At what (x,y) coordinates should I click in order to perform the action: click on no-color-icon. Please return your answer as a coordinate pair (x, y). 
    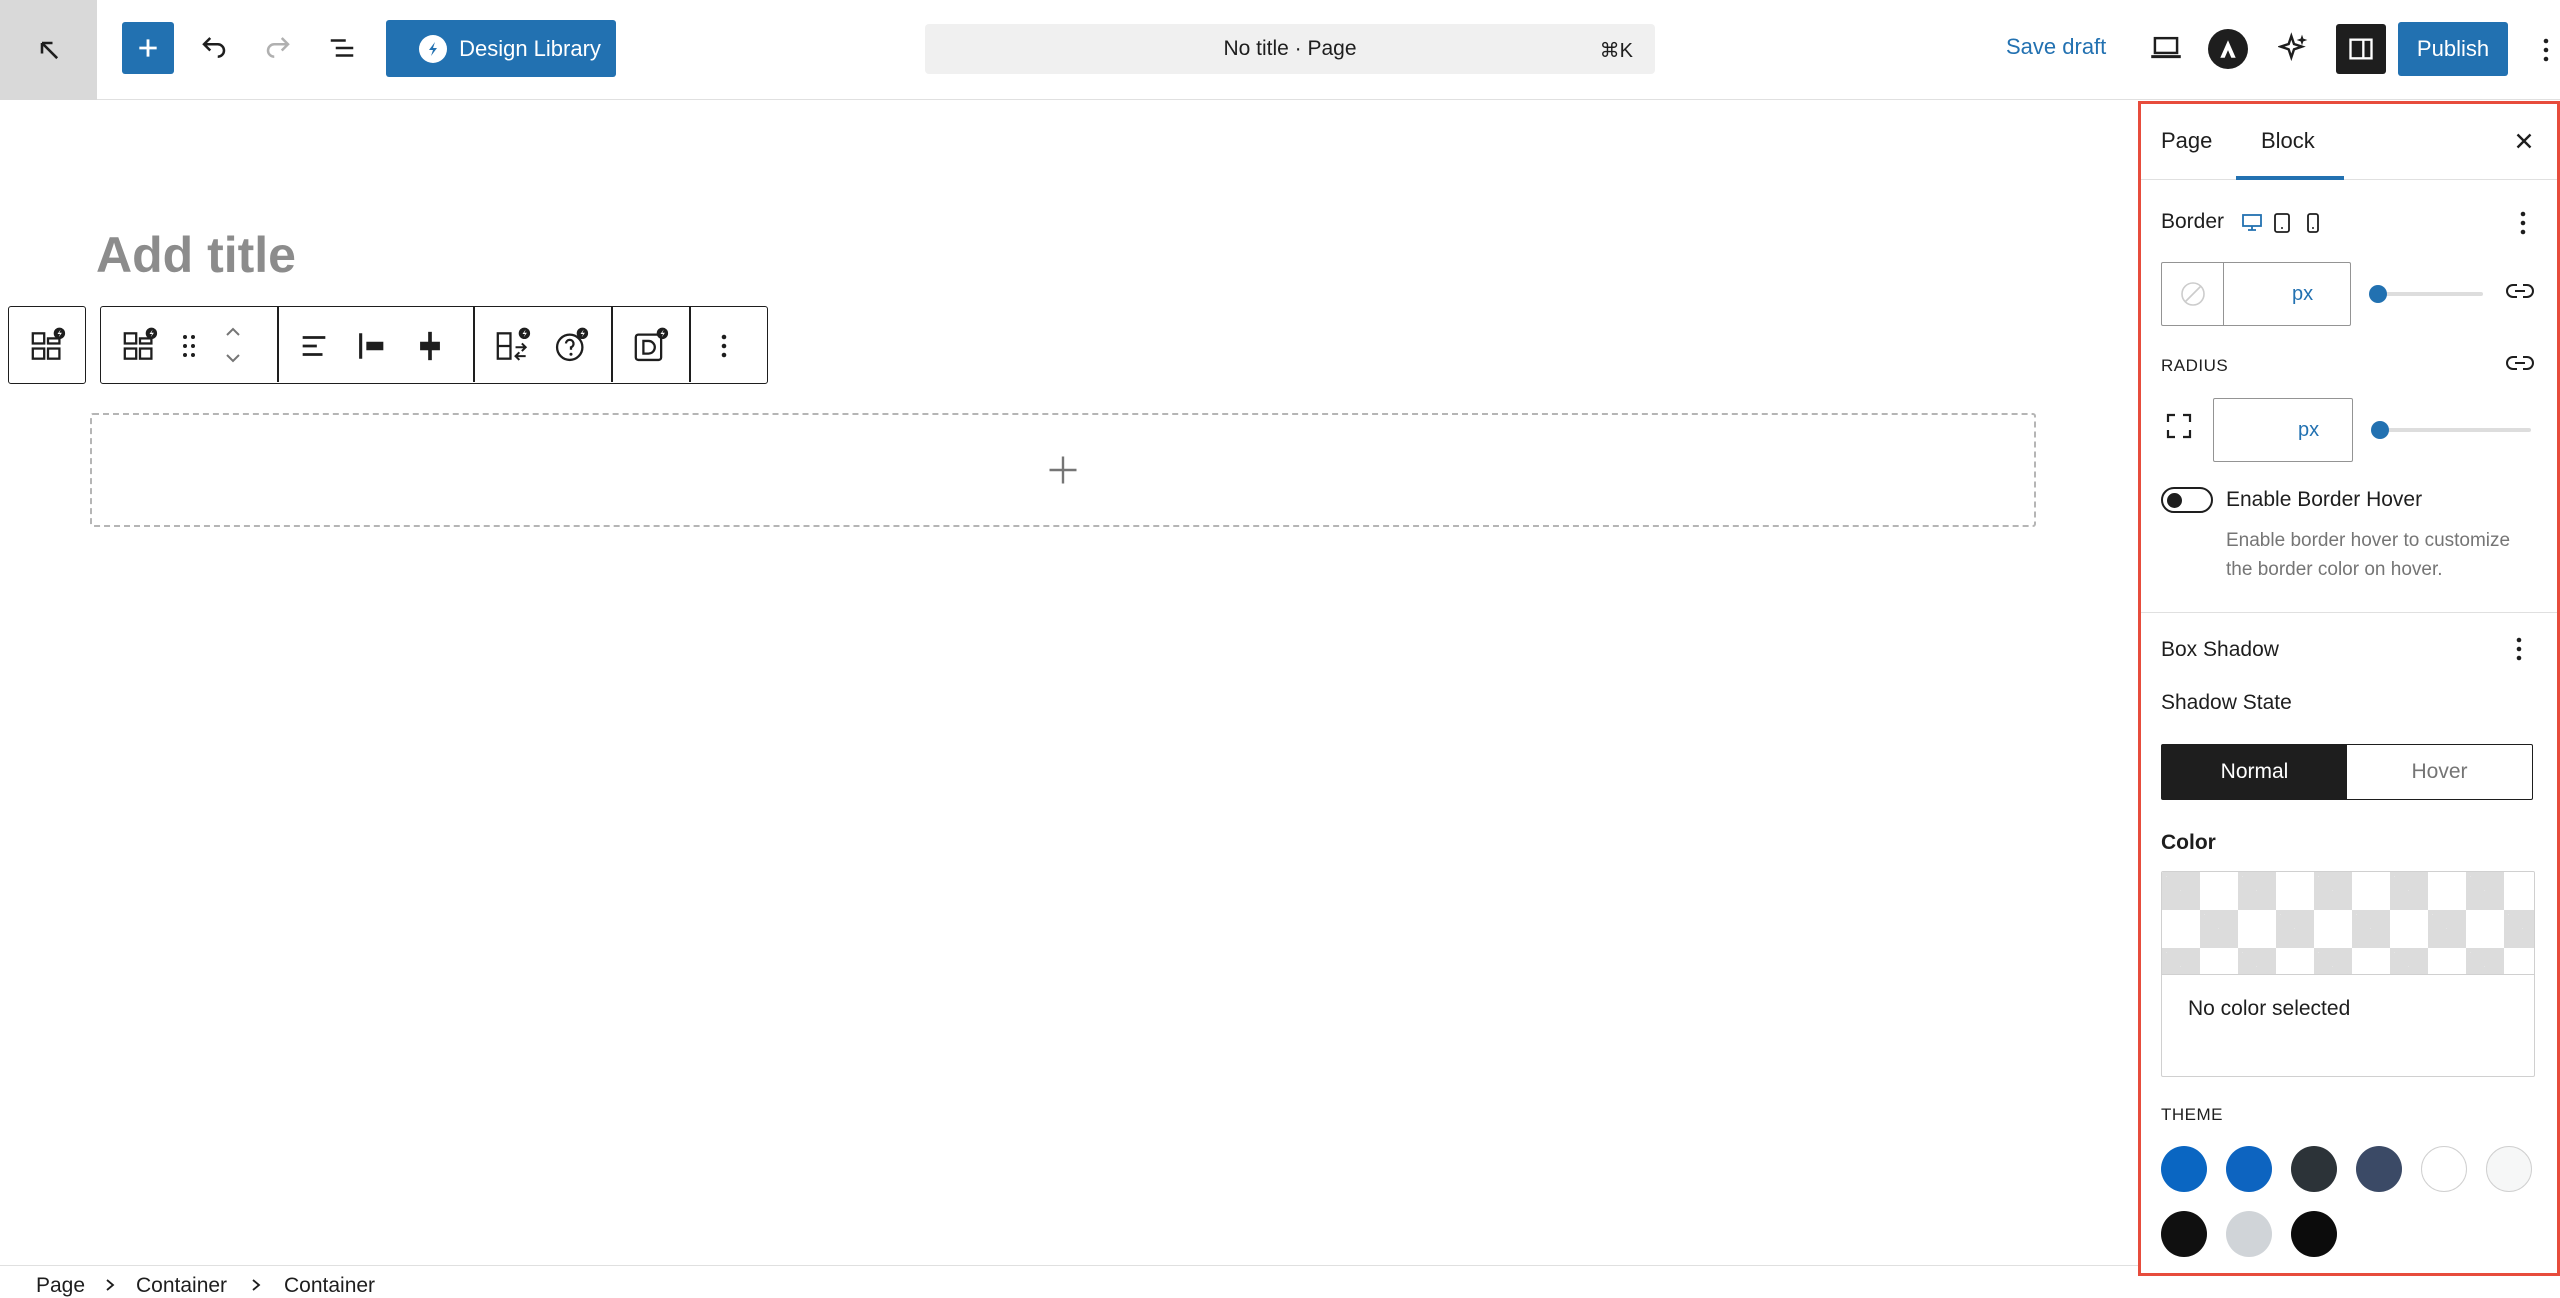
    Looking at the image, I should click on (2193, 294).